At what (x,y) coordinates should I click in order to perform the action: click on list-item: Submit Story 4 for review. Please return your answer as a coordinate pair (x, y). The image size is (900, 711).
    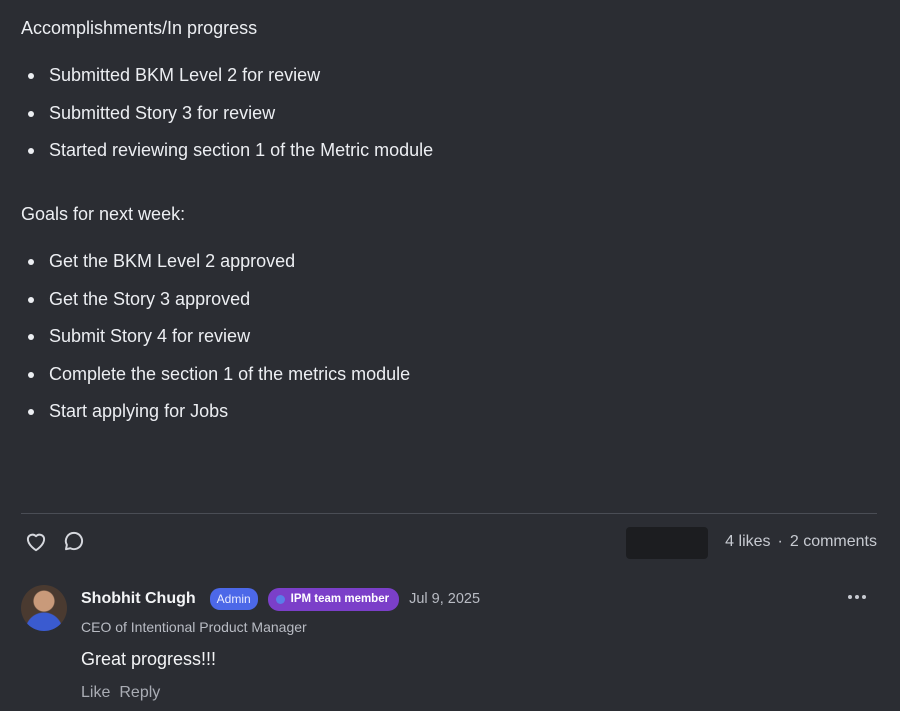
    Looking at the image, I should click on (215, 343).